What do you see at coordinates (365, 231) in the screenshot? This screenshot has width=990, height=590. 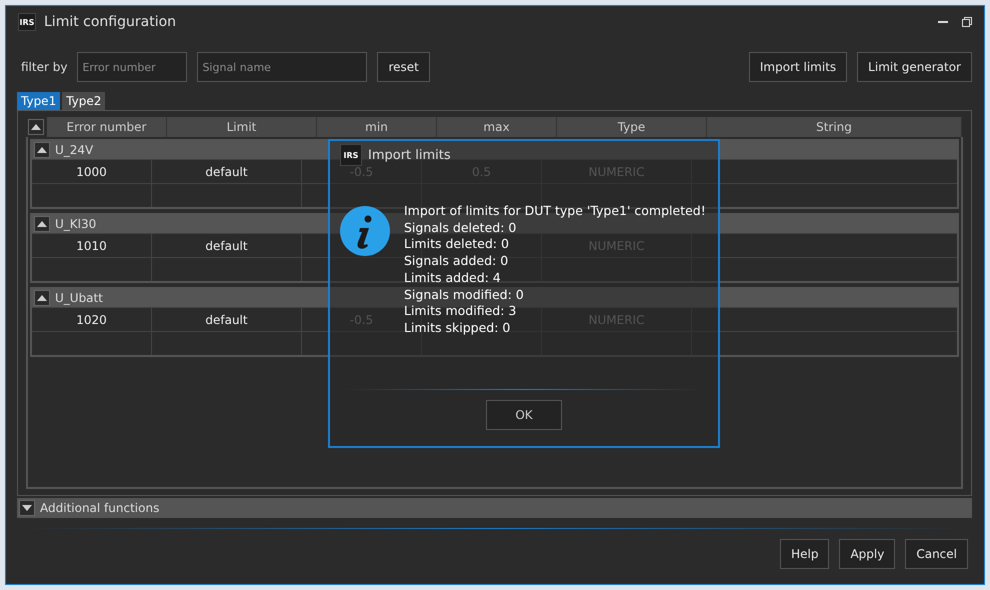 I see `info-icon` at bounding box center [365, 231].